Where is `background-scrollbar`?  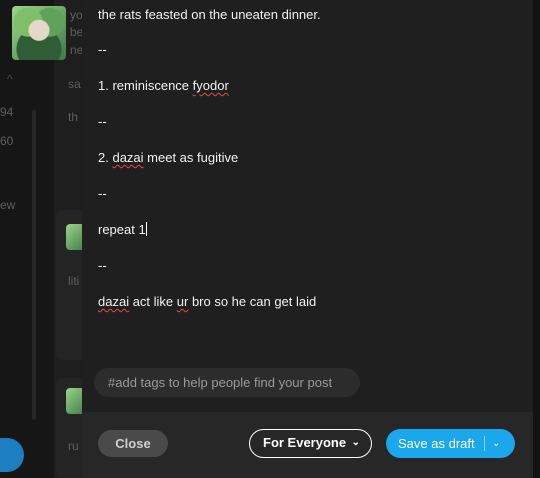
background-scrollbar is located at coordinates (34, 265).